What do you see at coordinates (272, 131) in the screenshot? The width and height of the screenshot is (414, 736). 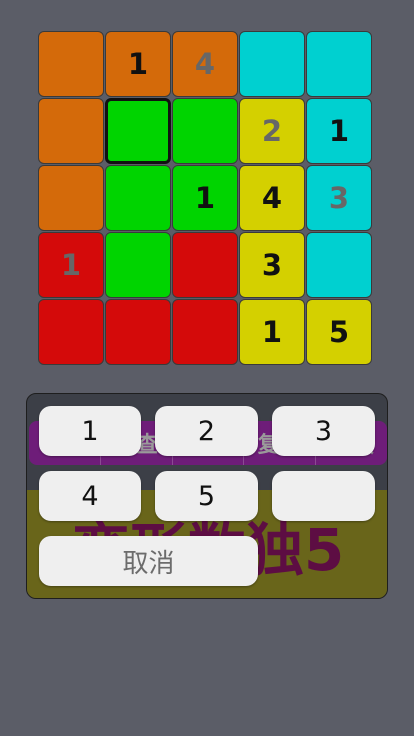 I see `board-cell: 2` at bounding box center [272, 131].